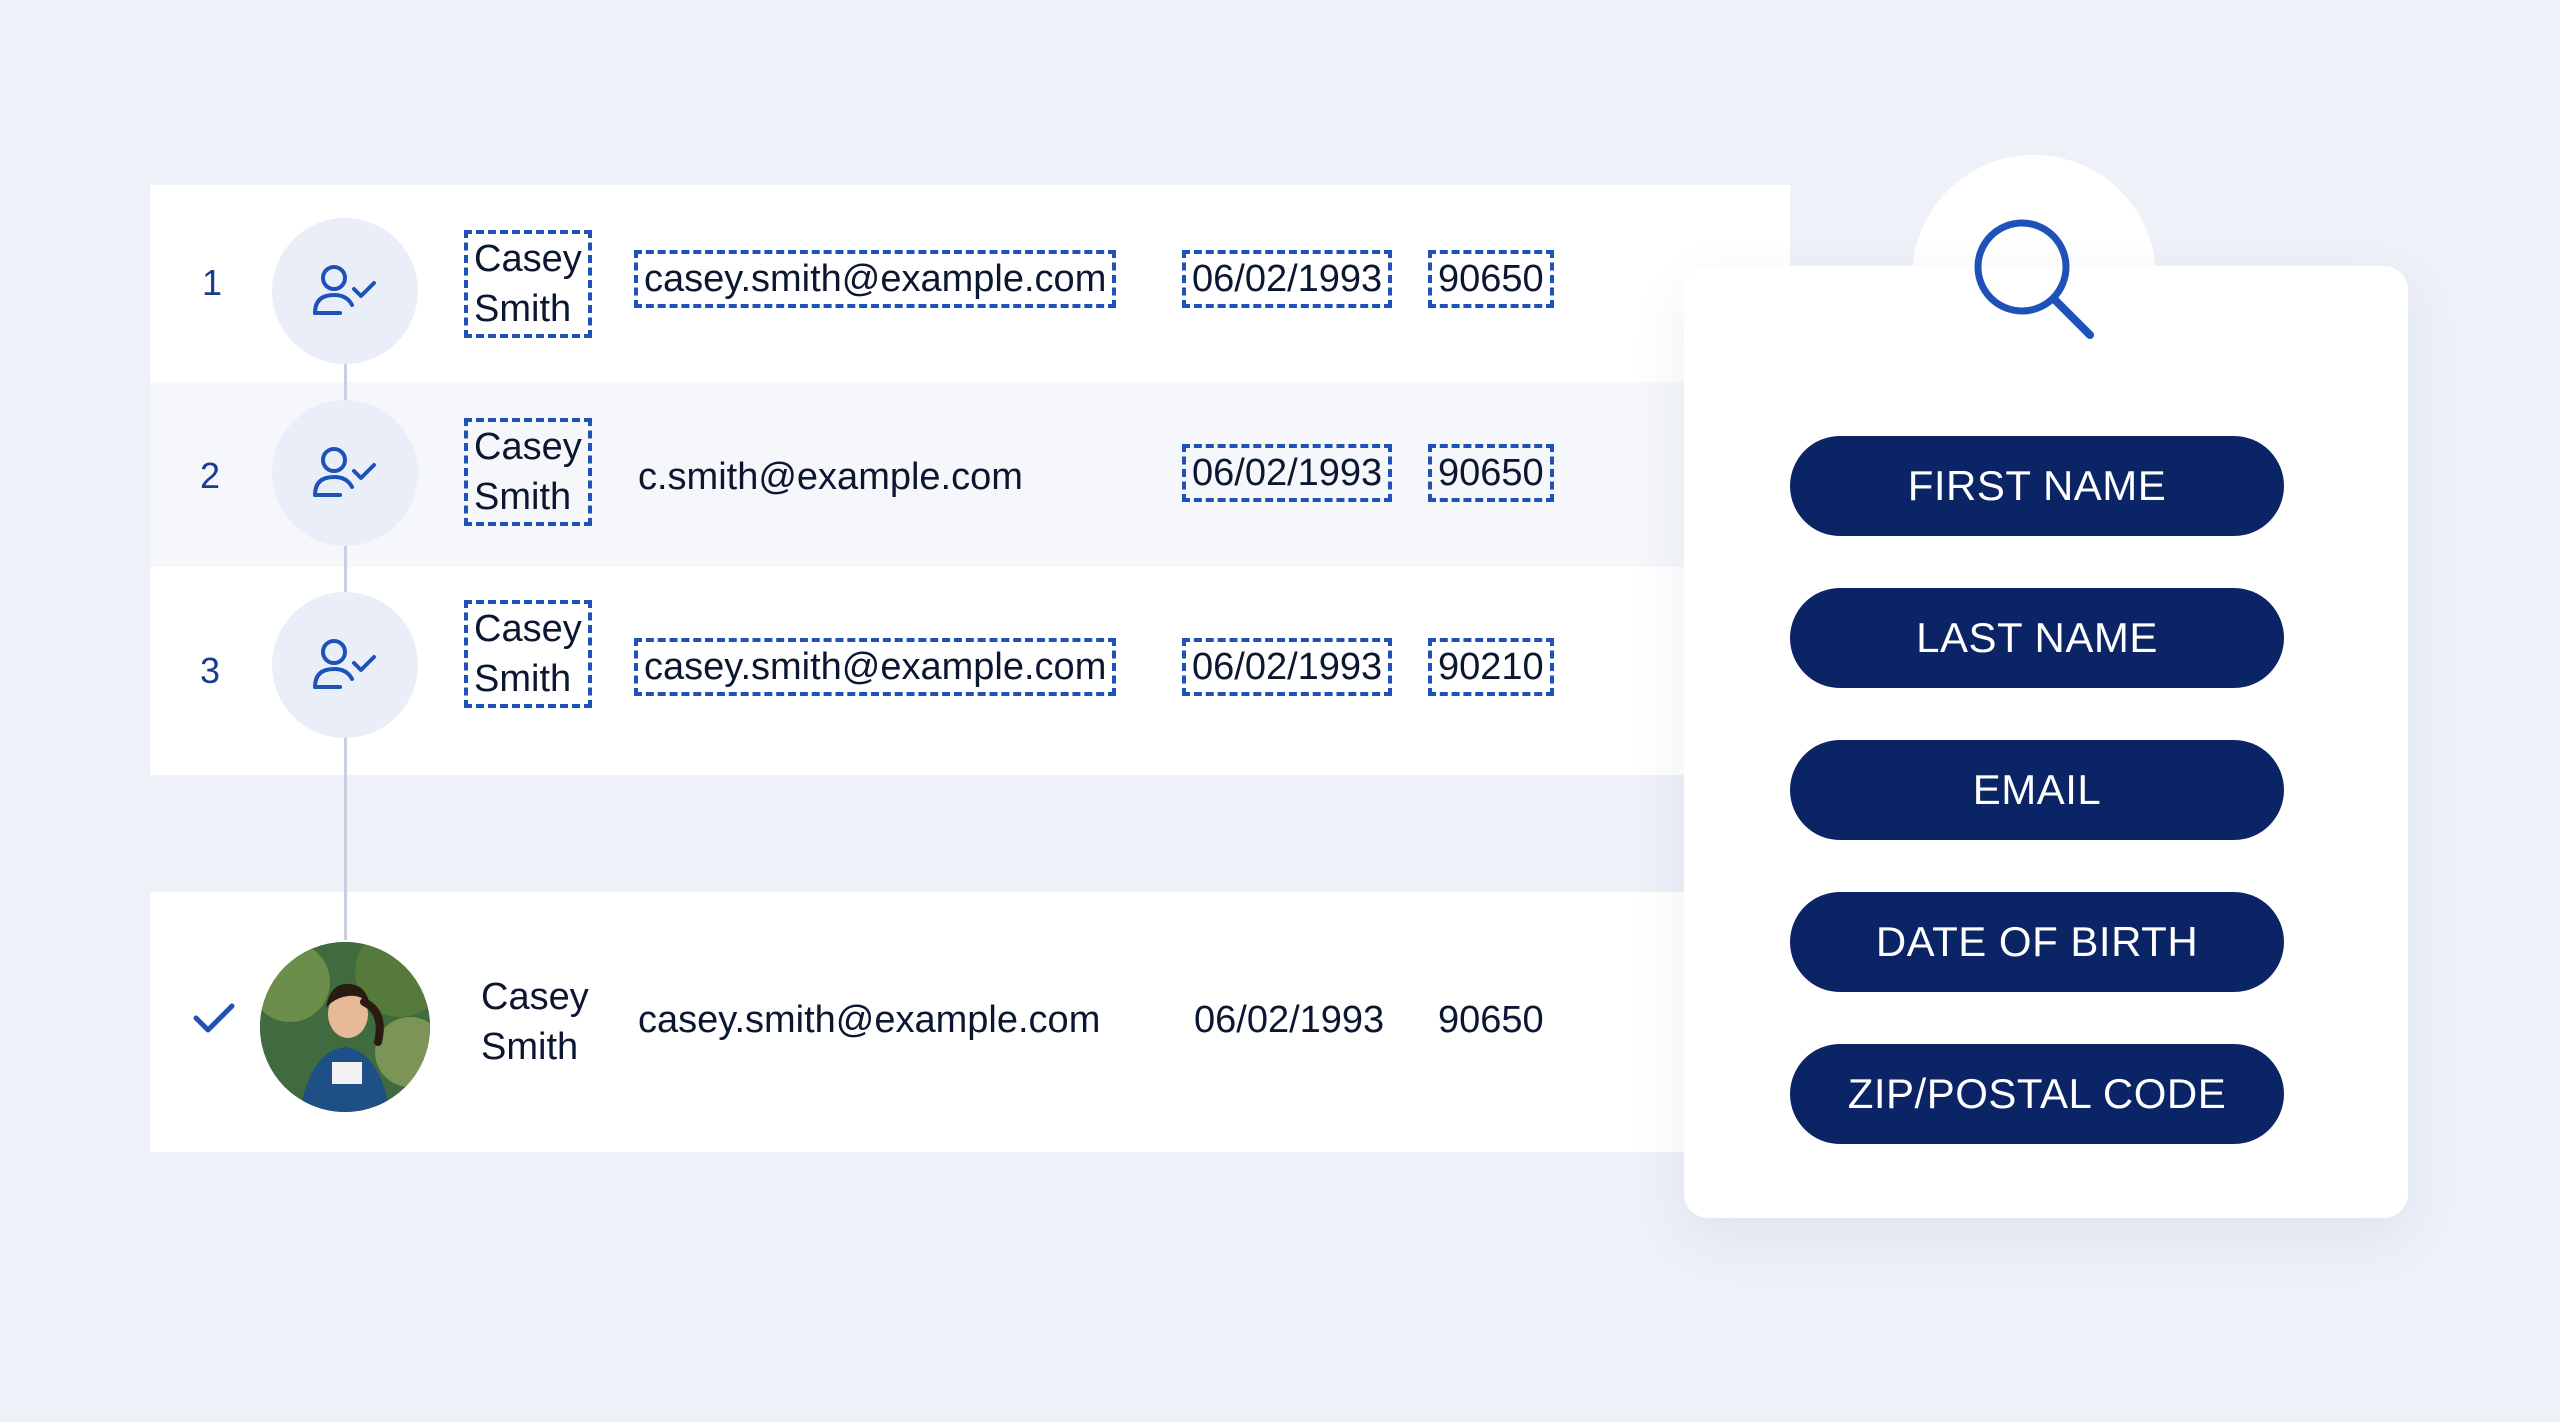 The image size is (2560, 1422). I want to click on zip-value: 90210, so click(1491, 667).